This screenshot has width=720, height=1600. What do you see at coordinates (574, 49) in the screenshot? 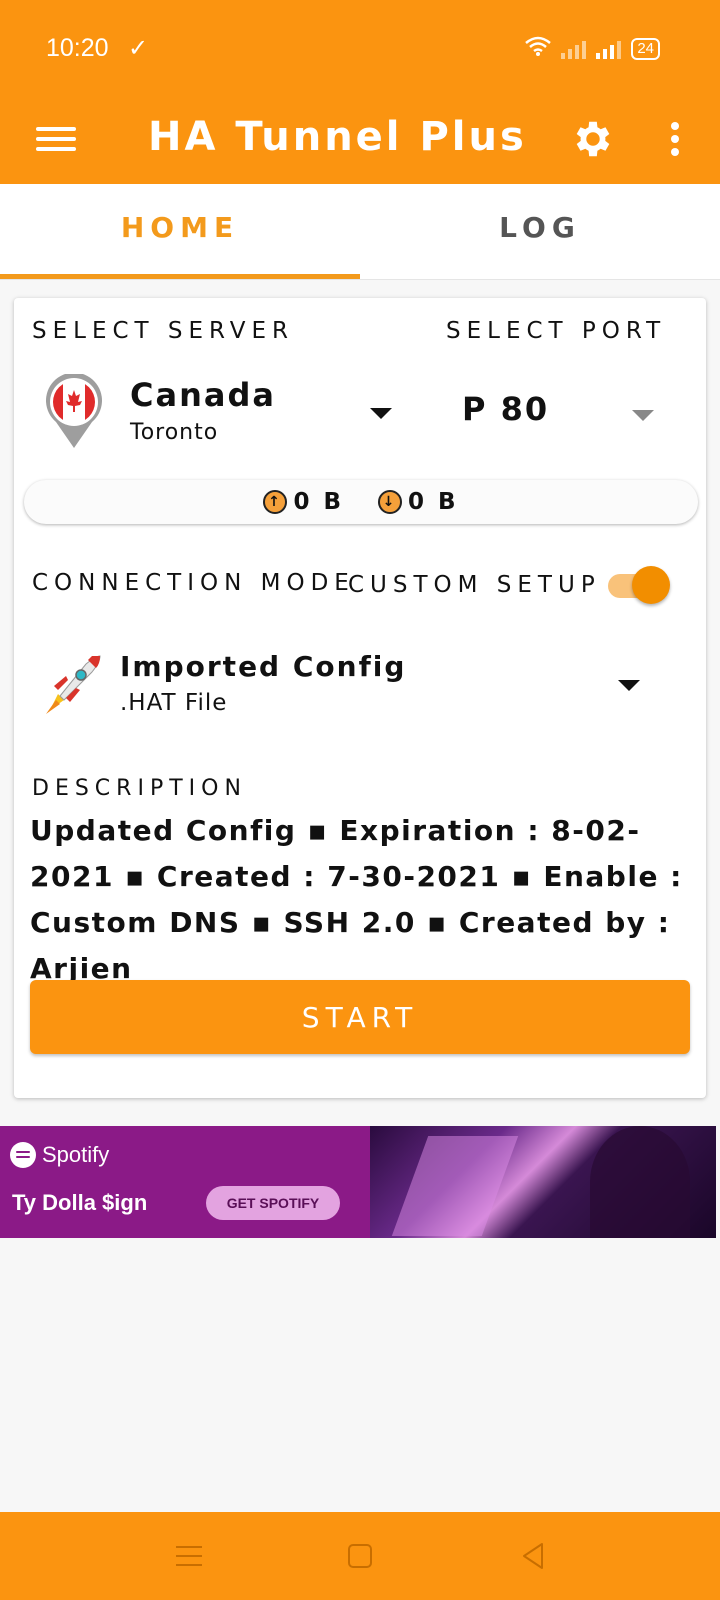
I see `signal-sim1-icon` at bounding box center [574, 49].